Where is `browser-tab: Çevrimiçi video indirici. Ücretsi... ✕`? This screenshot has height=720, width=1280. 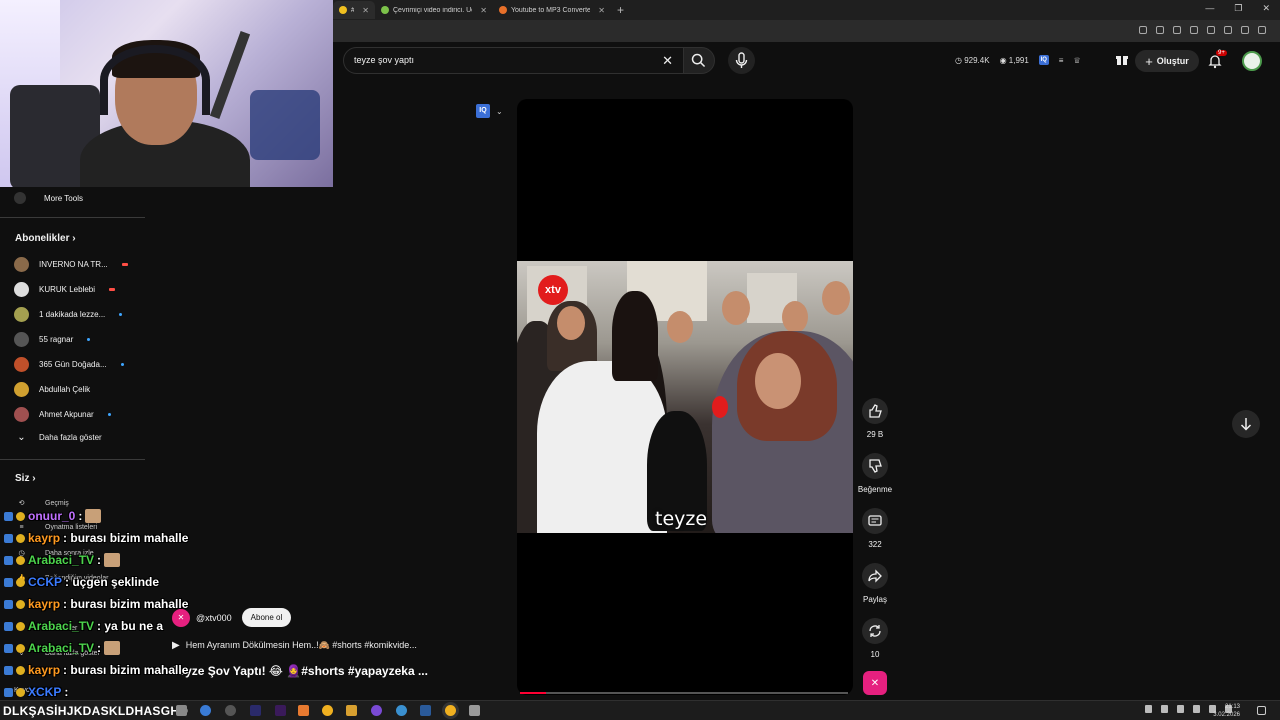
browser-tab: Çevrimiçi video indirici. Ücretsi... ✕ is located at coordinates (434, 10).